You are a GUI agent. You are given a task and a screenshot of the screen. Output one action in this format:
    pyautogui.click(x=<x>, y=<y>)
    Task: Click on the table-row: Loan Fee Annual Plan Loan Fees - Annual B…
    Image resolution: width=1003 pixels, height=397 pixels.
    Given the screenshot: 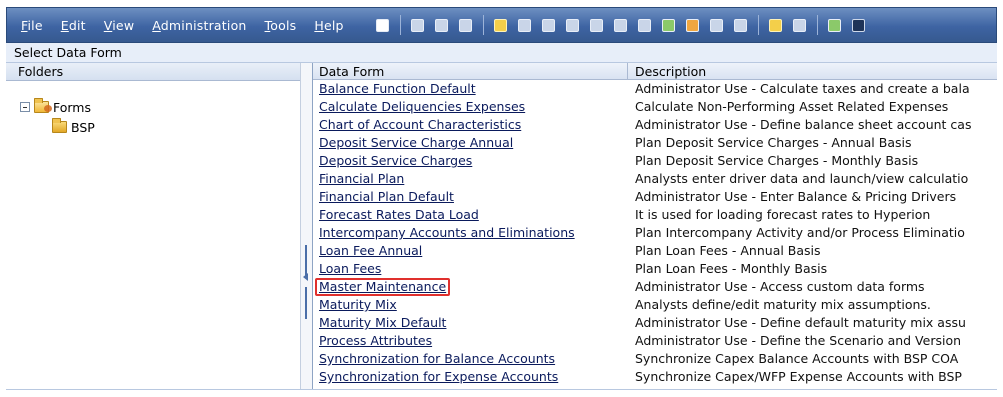 What is the action you would take?
    pyautogui.click(x=655, y=251)
    